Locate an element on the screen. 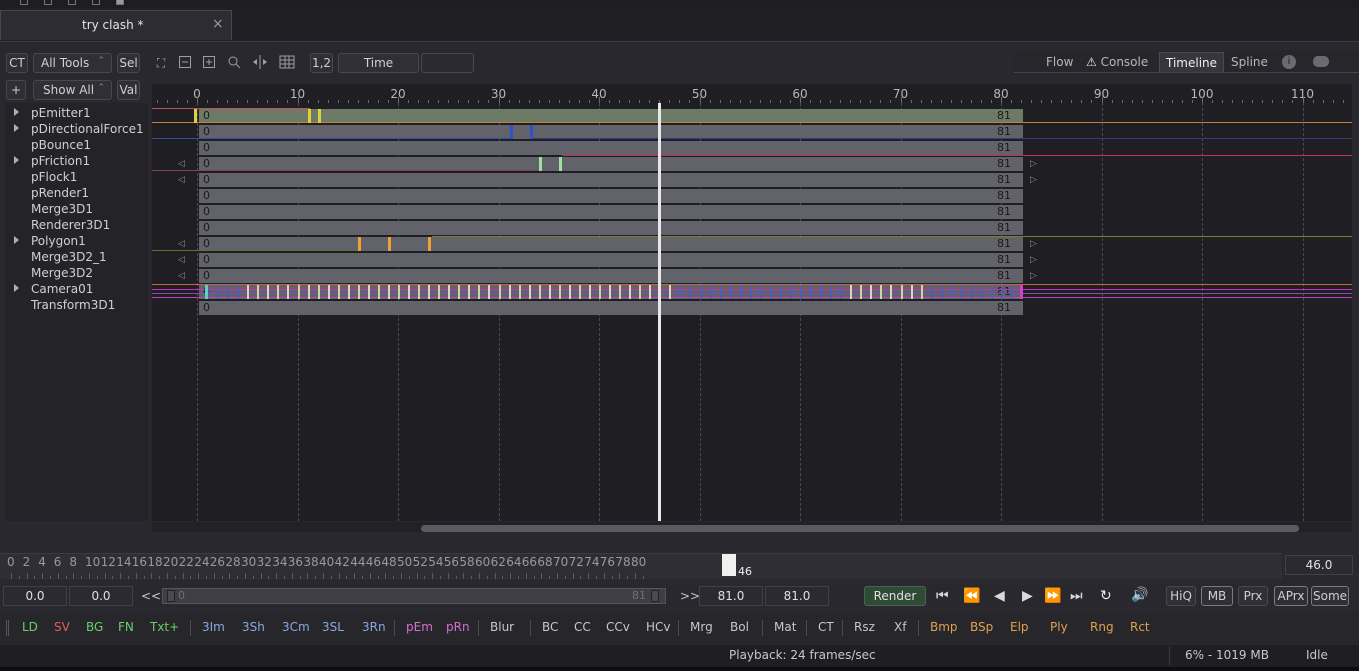 This screenshot has width=1359, height=671. tool-button-3cm: 3Cm is located at coordinates (296, 627).